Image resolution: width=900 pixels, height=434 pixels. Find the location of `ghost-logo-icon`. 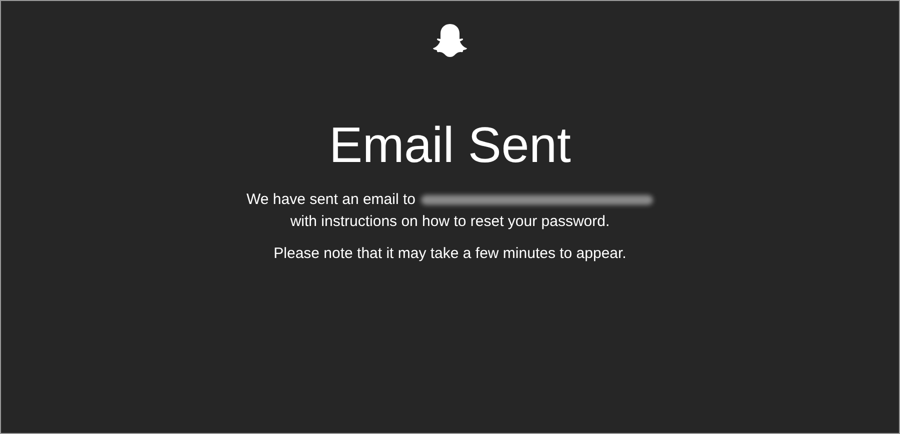

ghost-logo-icon is located at coordinates (450, 41).